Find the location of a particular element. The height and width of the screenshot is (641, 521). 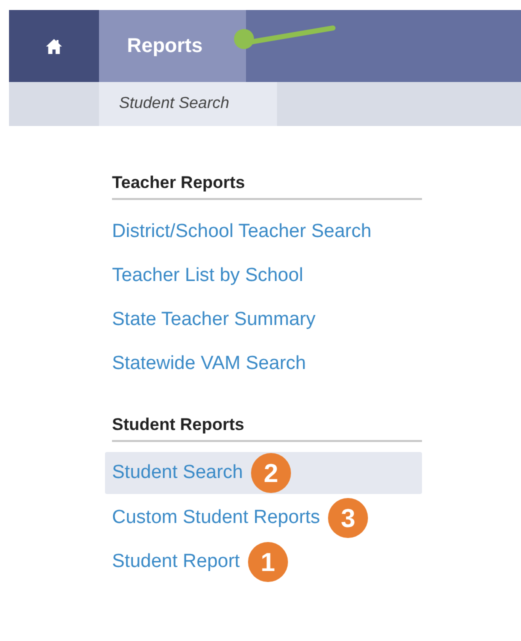

callout-badge: 1 is located at coordinates (268, 562).